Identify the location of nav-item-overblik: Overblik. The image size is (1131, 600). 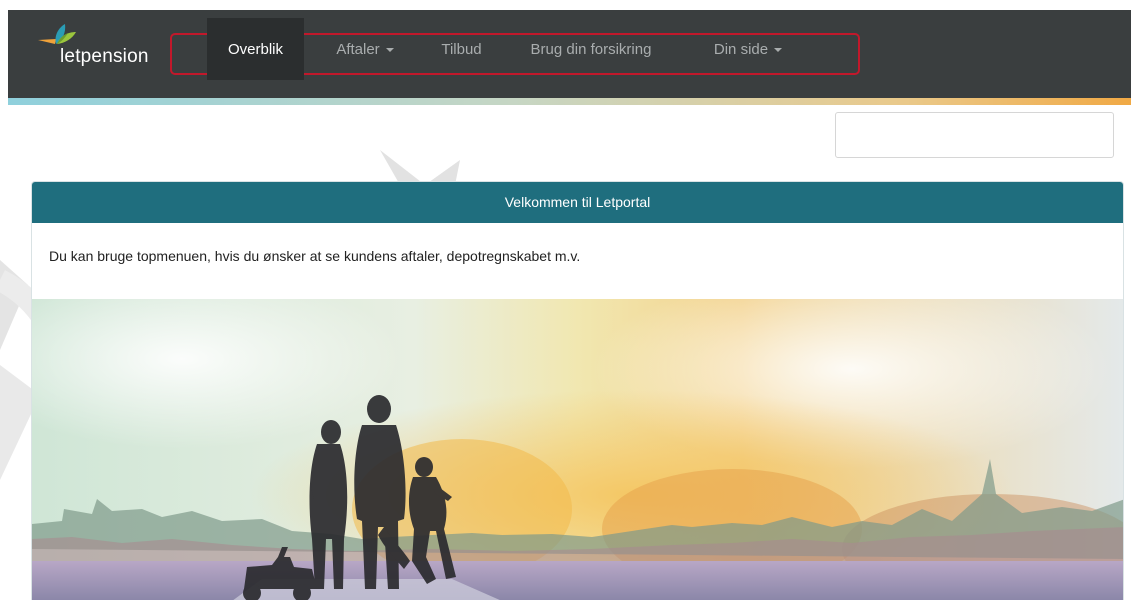
(255, 49).